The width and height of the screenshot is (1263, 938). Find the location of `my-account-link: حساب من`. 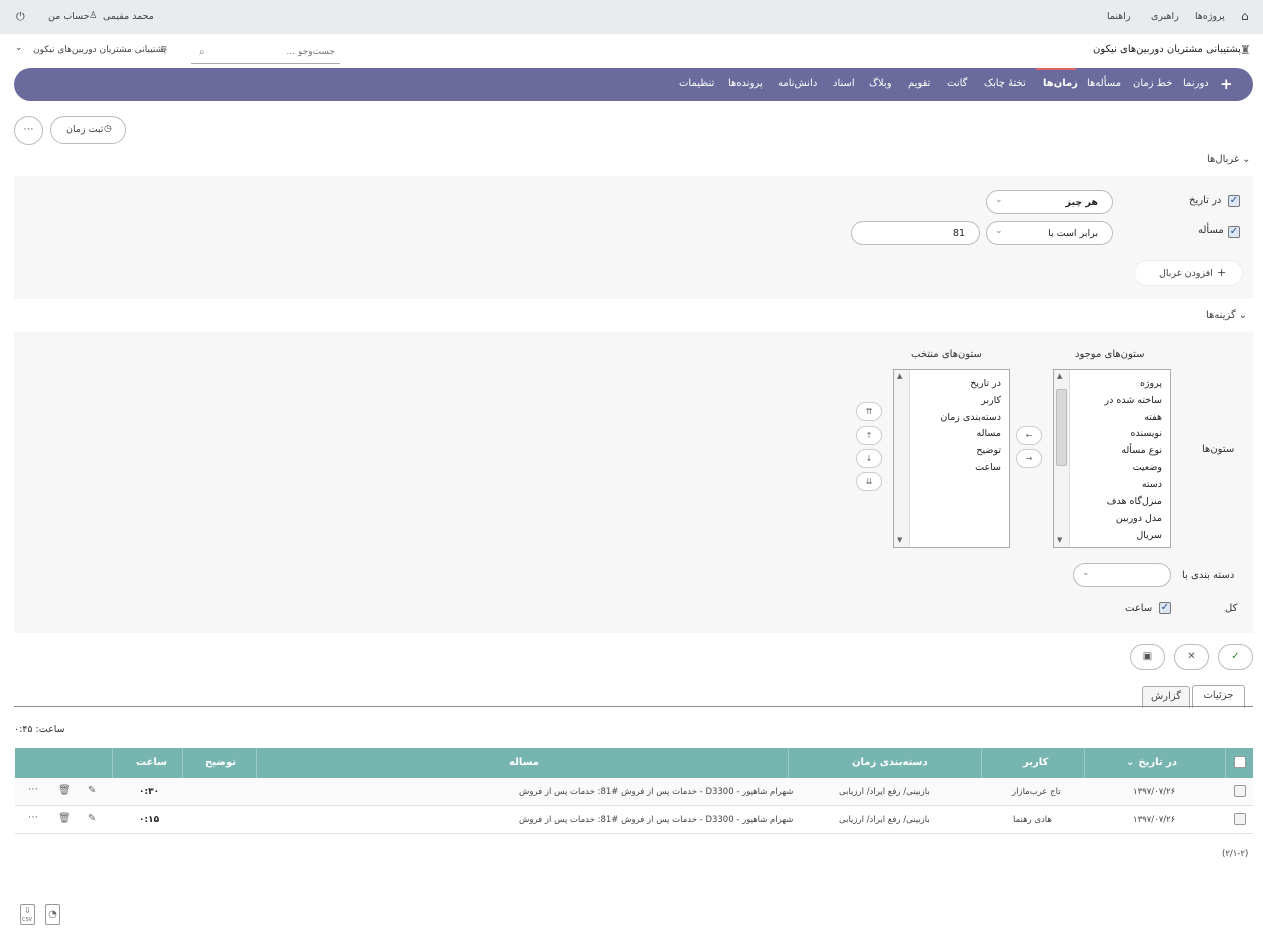

my-account-link: حساب من is located at coordinates (69, 16).